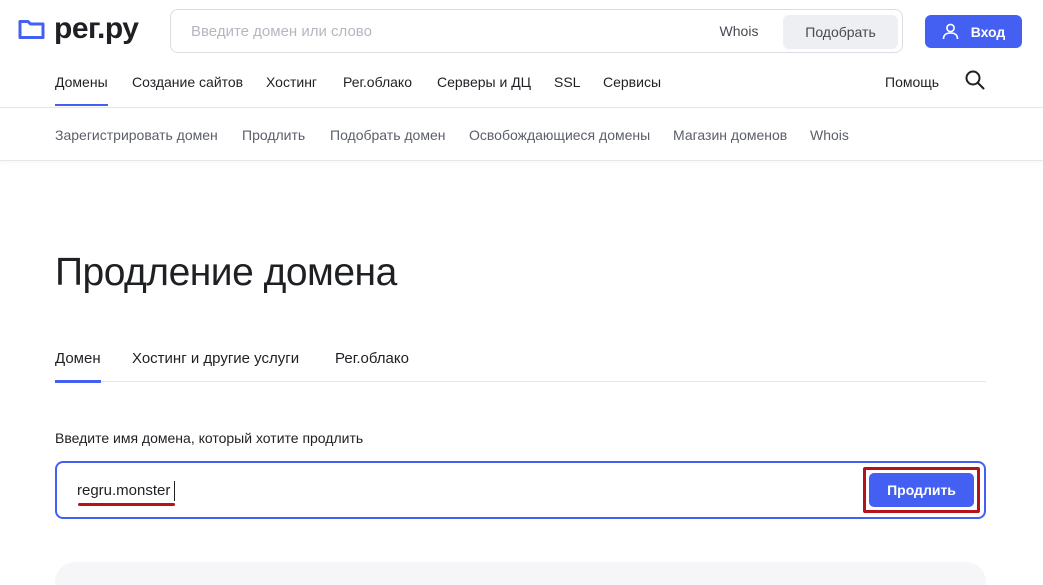 Image resolution: width=1043 pixels, height=585 pixels. I want to click on pick-domain-button: Подобрать, so click(840, 32).